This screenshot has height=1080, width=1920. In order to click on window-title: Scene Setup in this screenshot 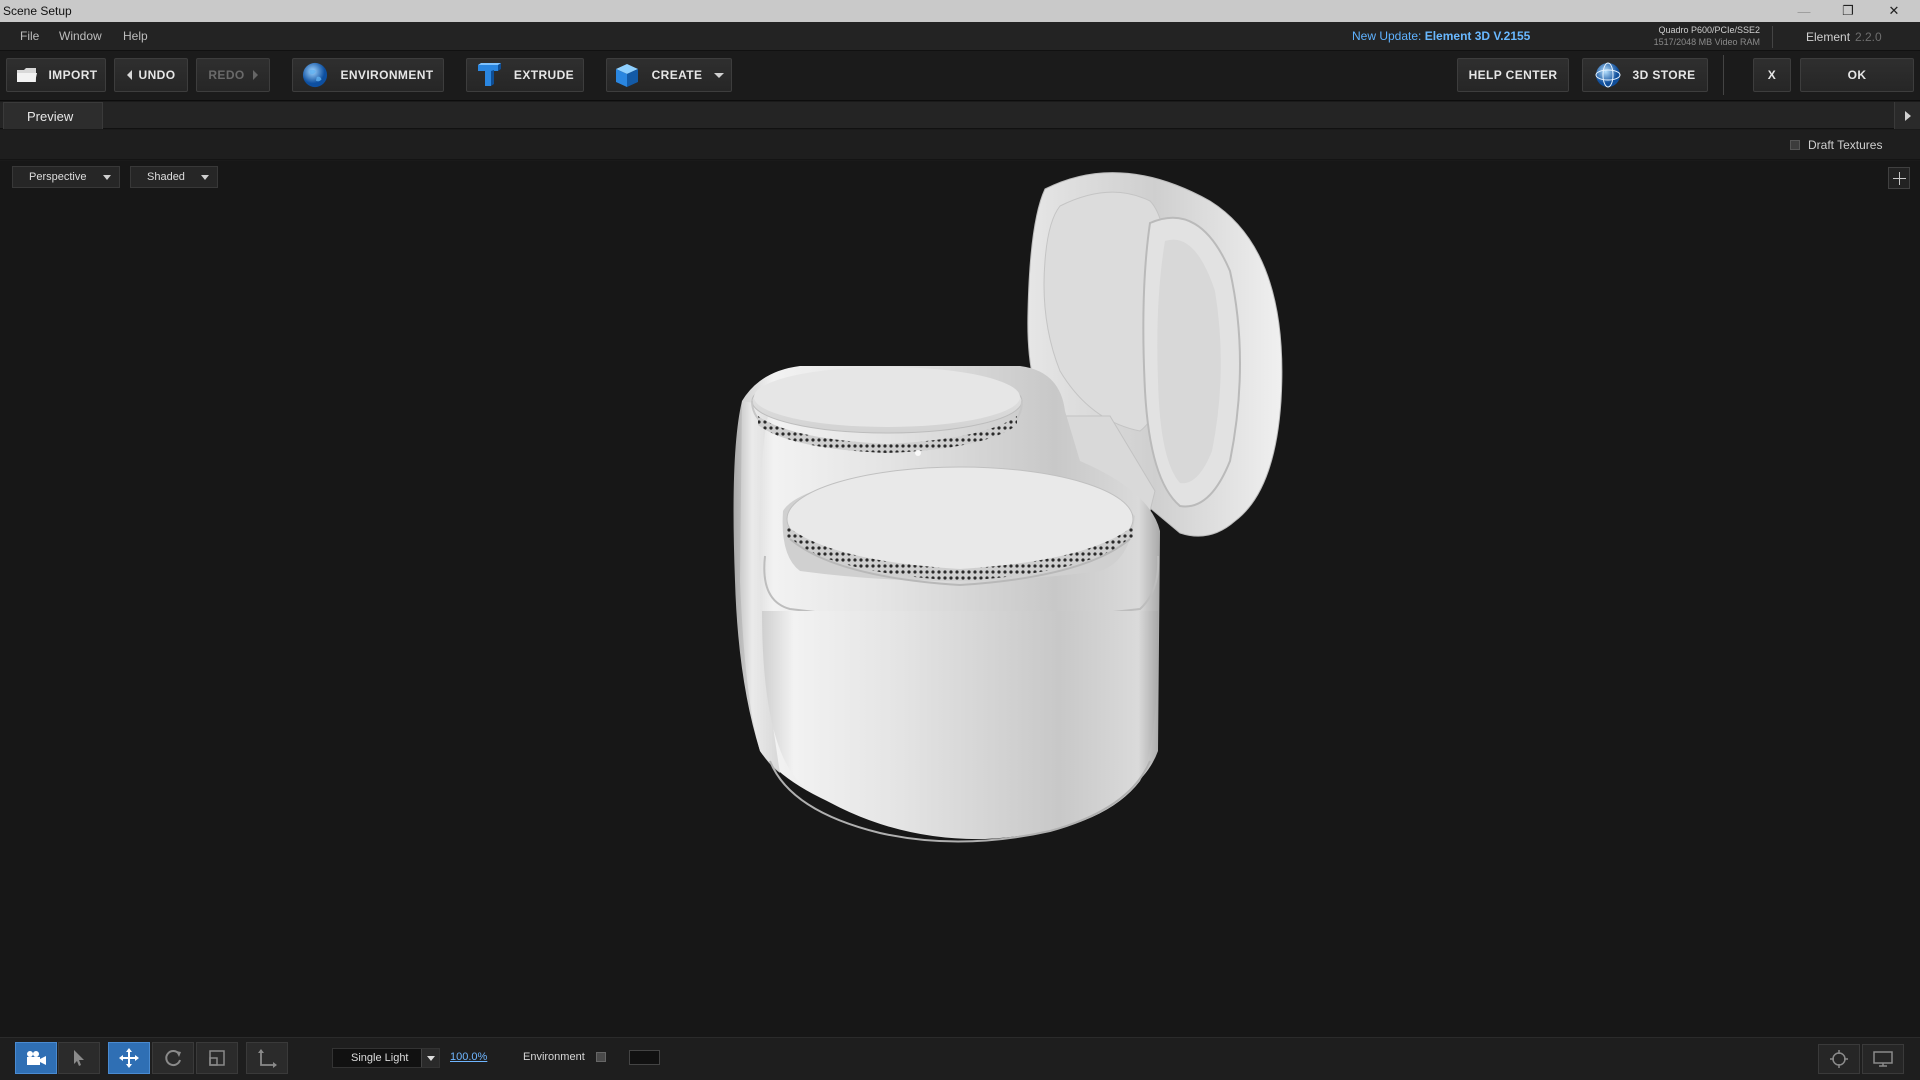, I will do `click(37, 11)`.